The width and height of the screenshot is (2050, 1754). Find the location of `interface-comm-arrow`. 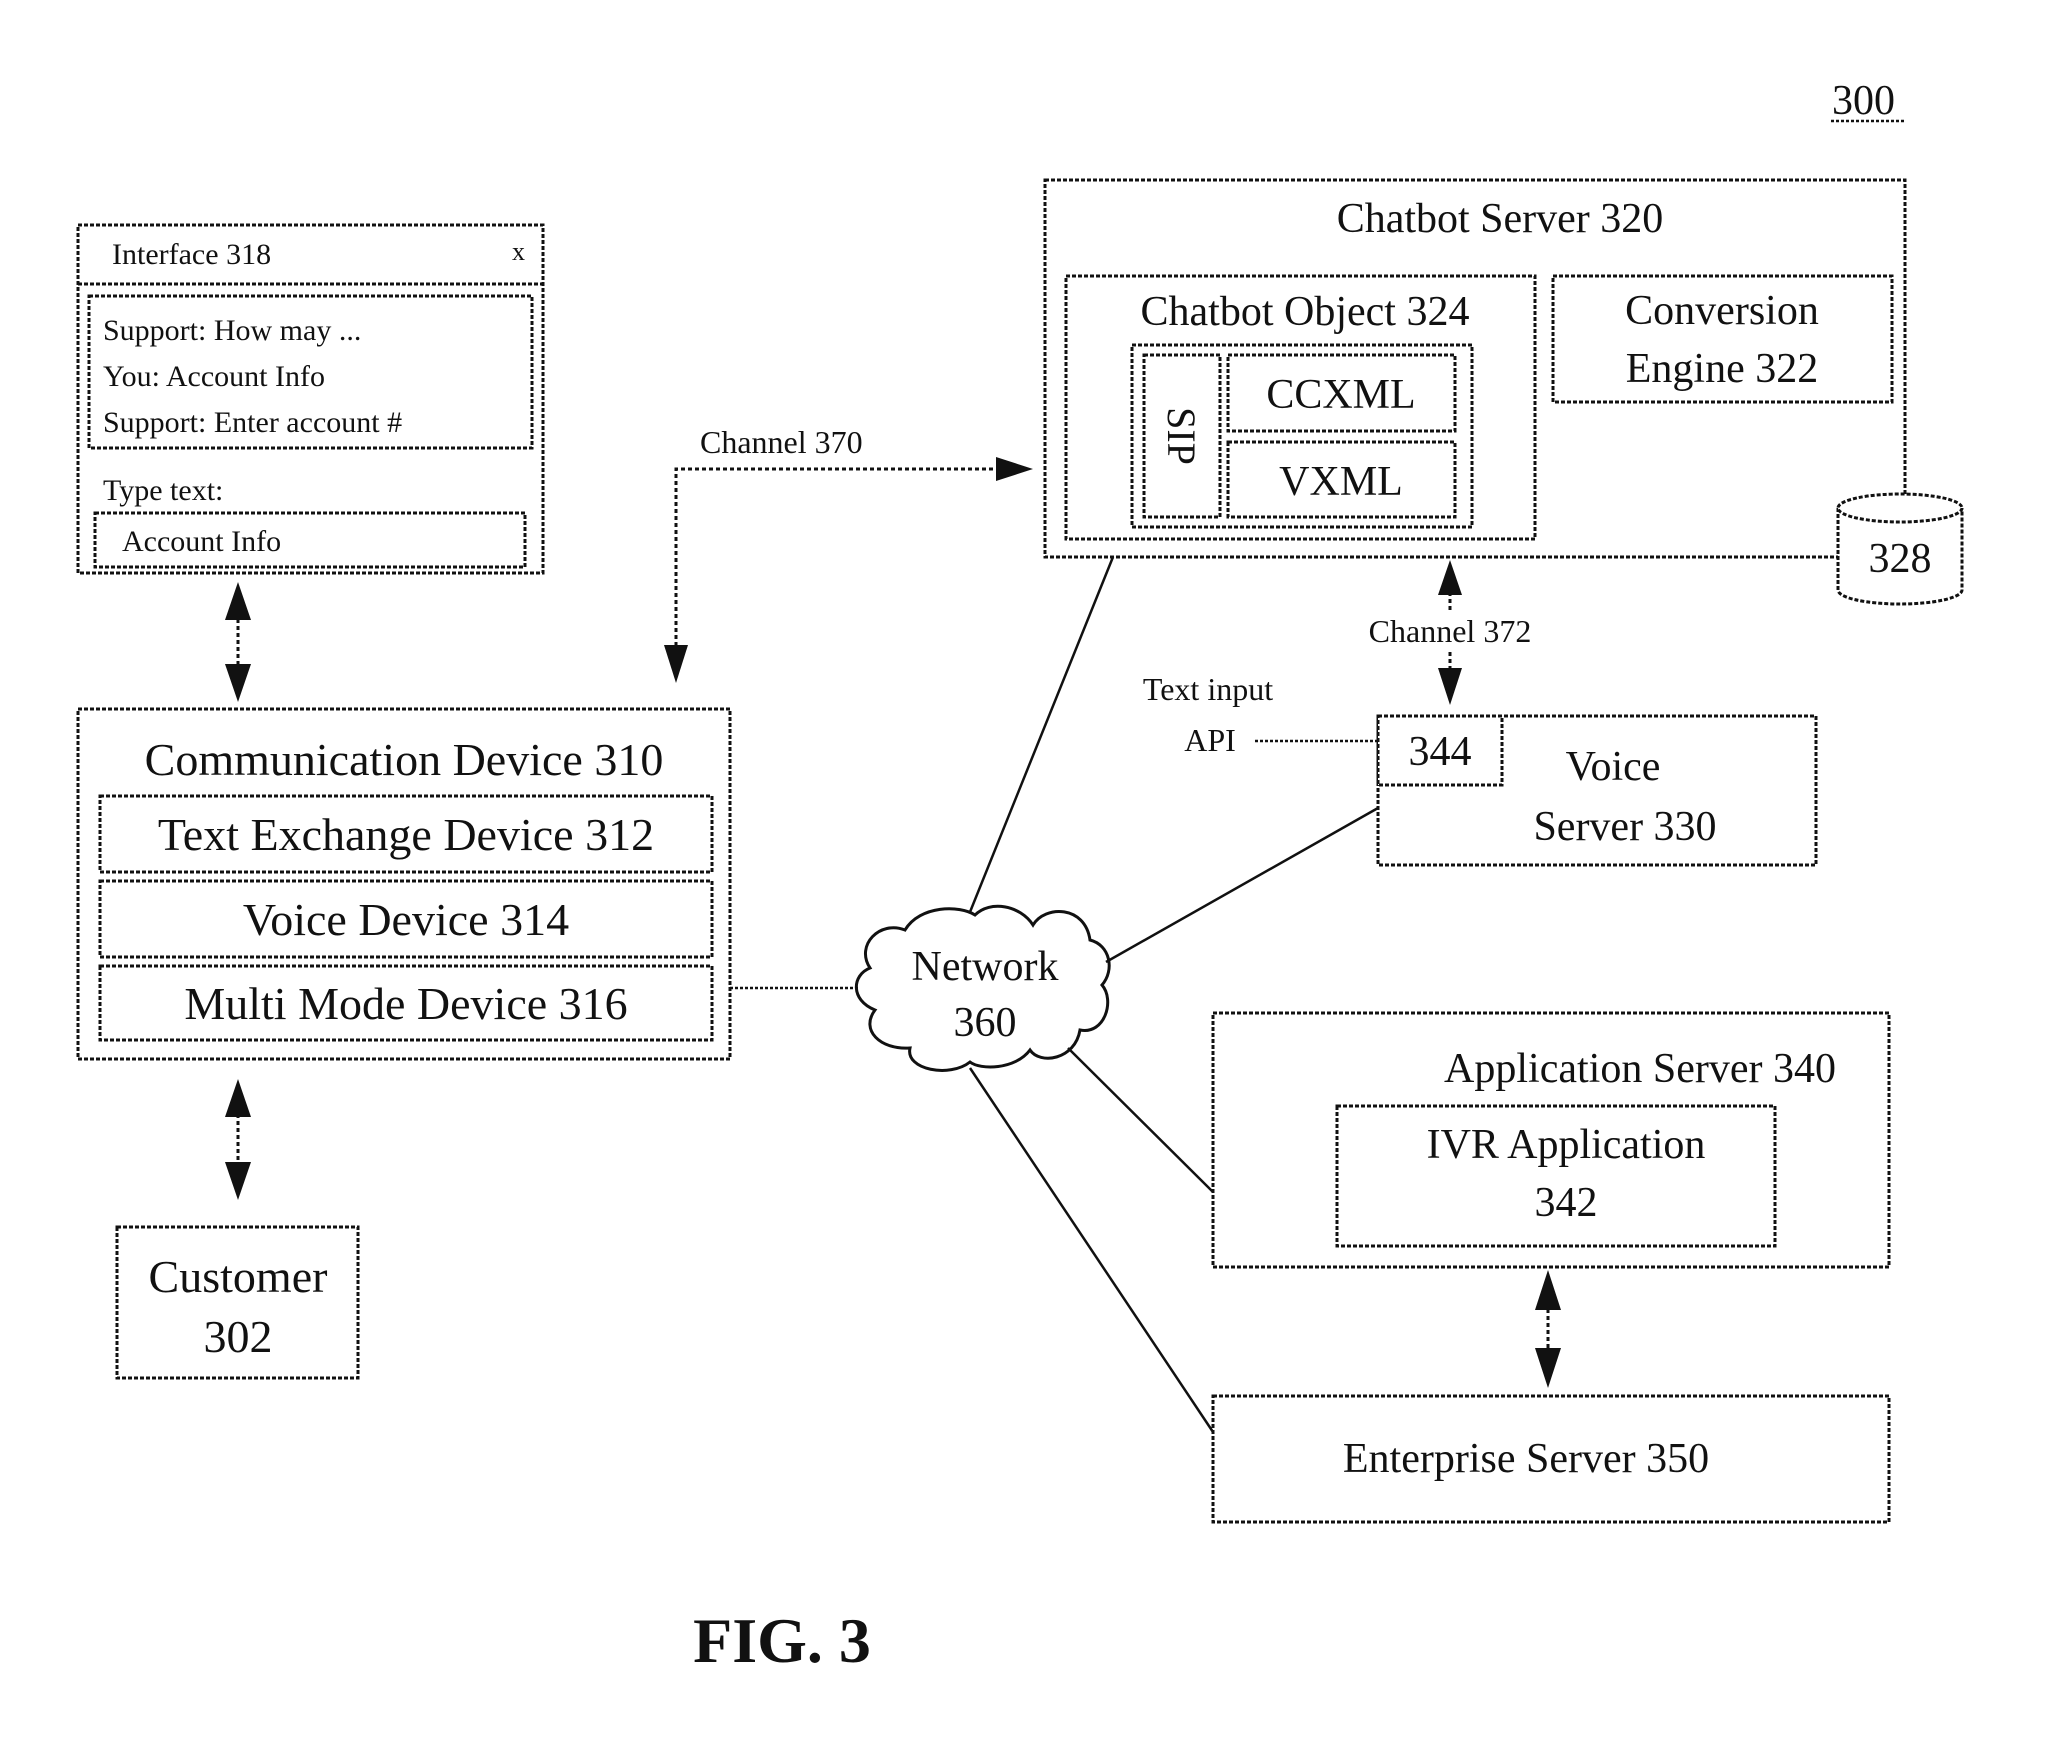

interface-comm-arrow is located at coordinates (238, 642).